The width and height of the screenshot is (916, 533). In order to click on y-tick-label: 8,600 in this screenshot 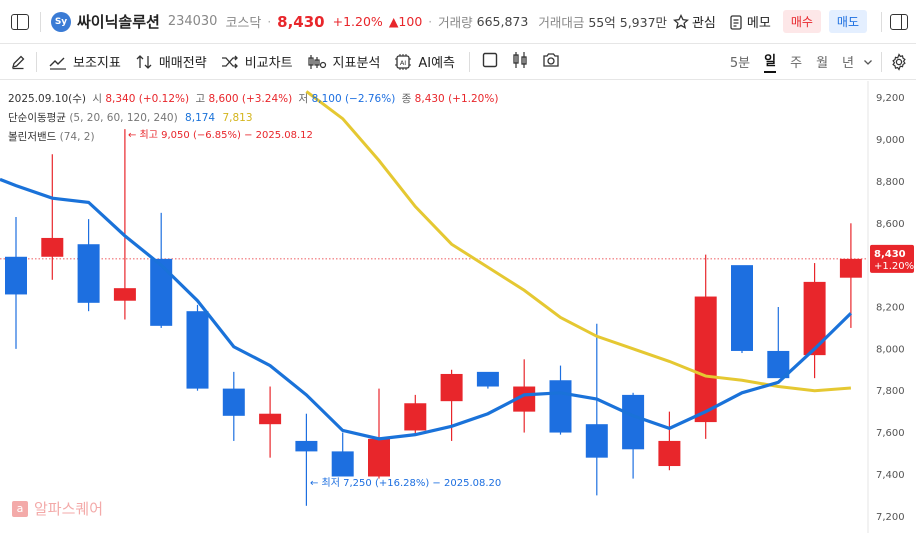, I will do `click(890, 224)`.